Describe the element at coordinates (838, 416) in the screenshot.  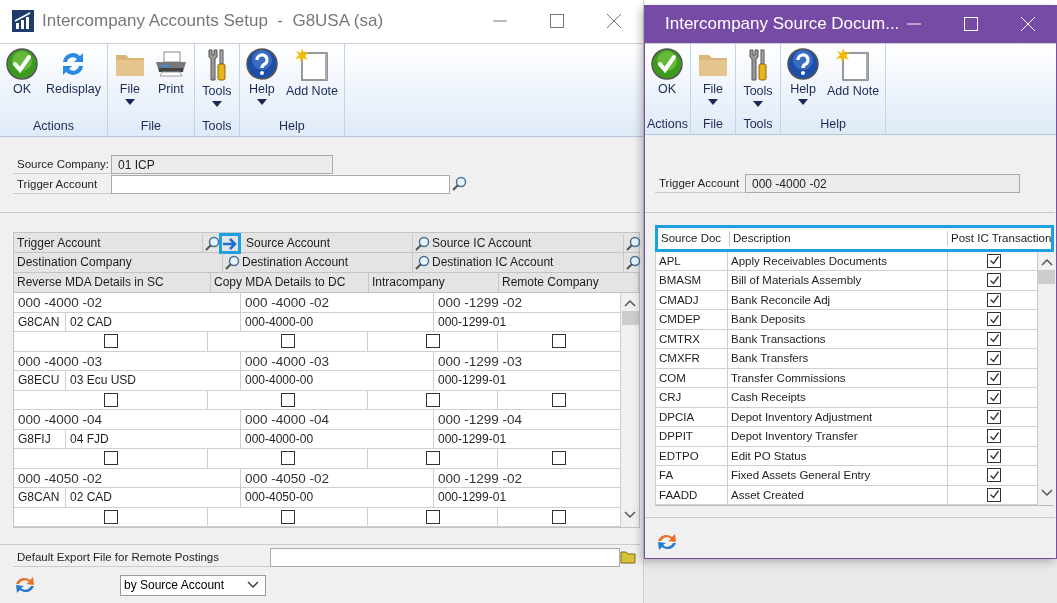
I see `table-cell: Depot Inventory Adjustment` at that location.